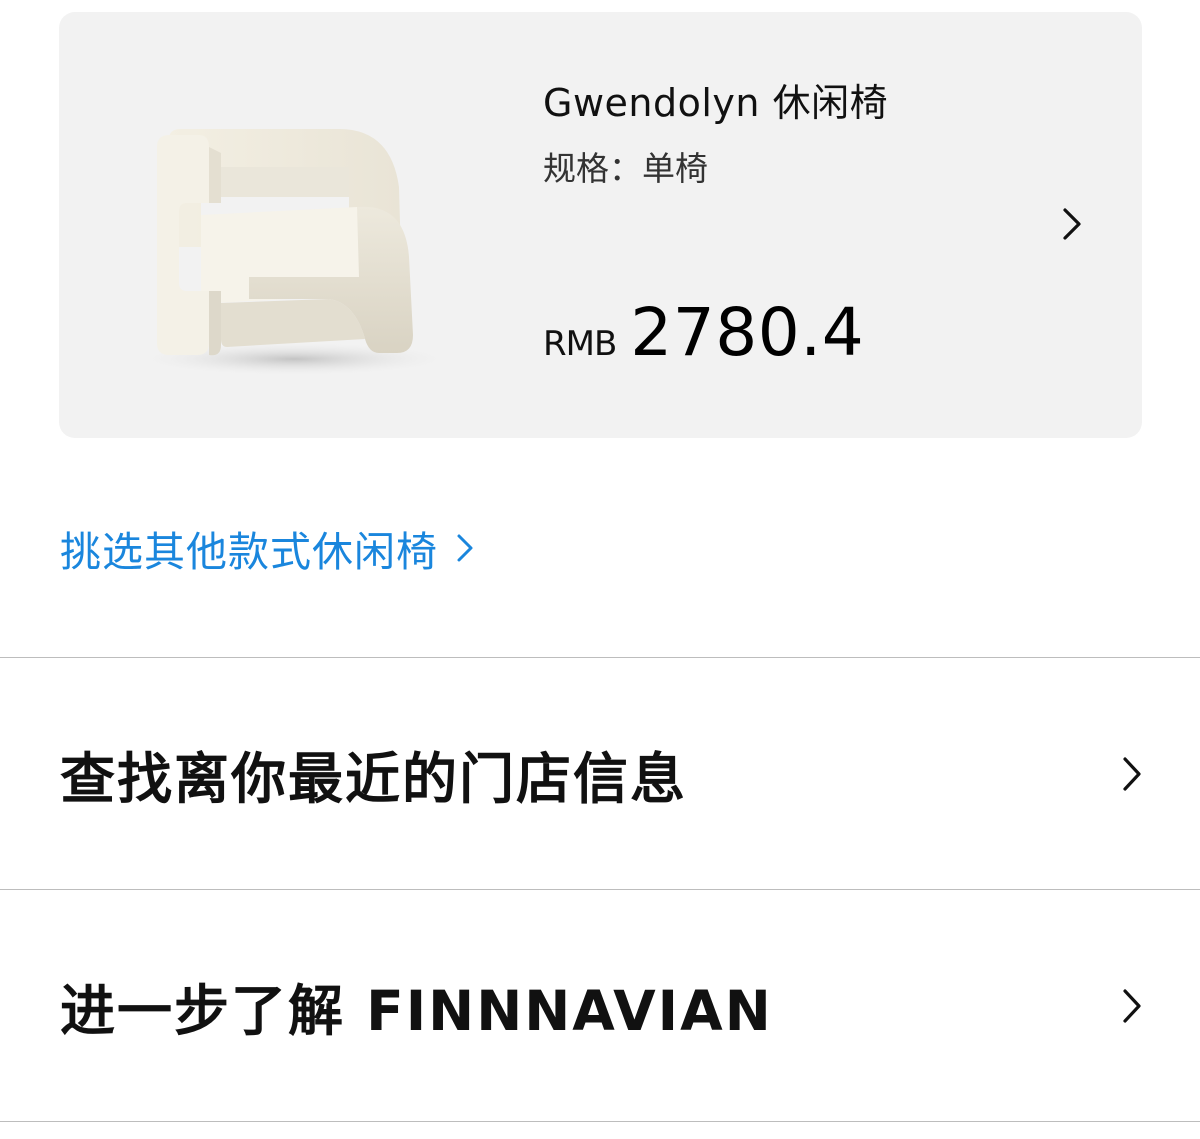 The height and width of the screenshot is (1139, 1200). What do you see at coordinates (249, 552) in the screenshot?
I see `browse-link-label: 挑选其他款式休闲椅` at bounding box center [249, 552].